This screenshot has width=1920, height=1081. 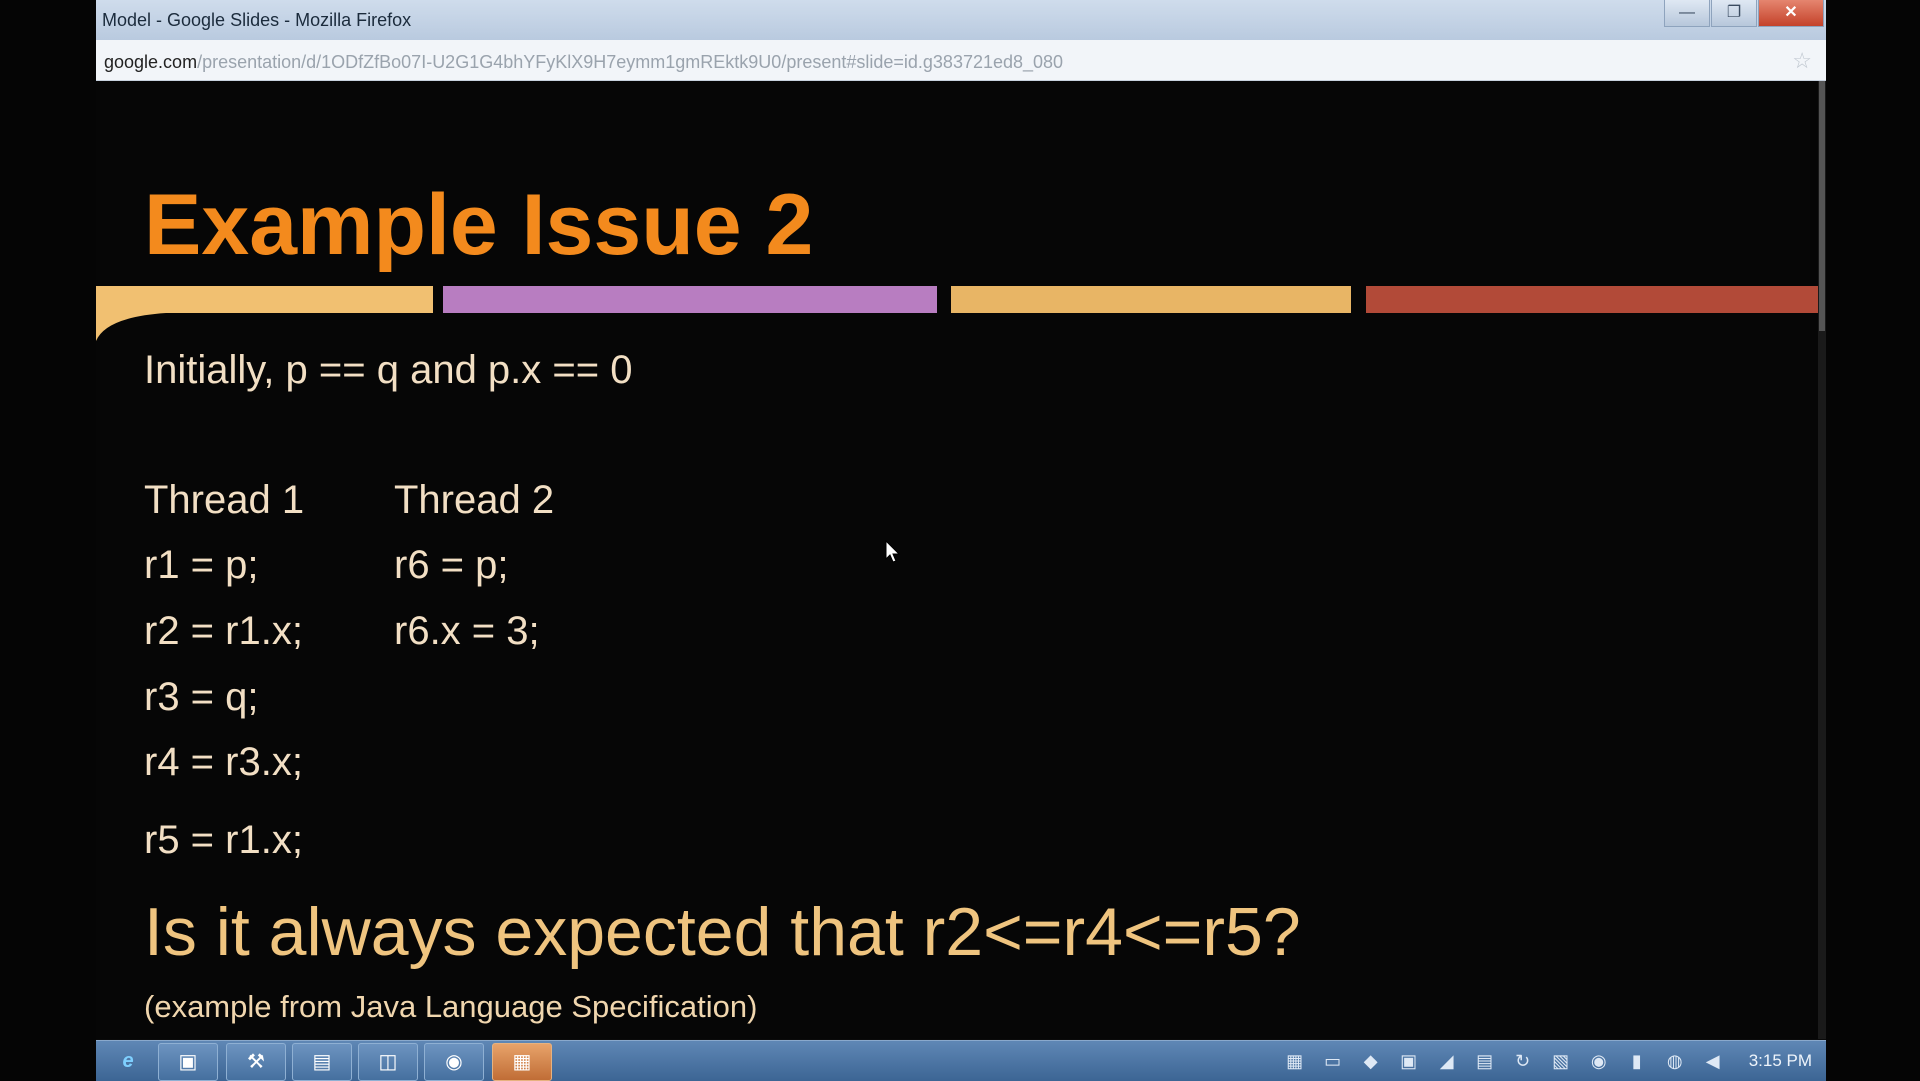 What do you see at coordinates (188, 1062) in the screenshot?
I see `explorer-icon: ▣` at bounding box center [188, 1062].